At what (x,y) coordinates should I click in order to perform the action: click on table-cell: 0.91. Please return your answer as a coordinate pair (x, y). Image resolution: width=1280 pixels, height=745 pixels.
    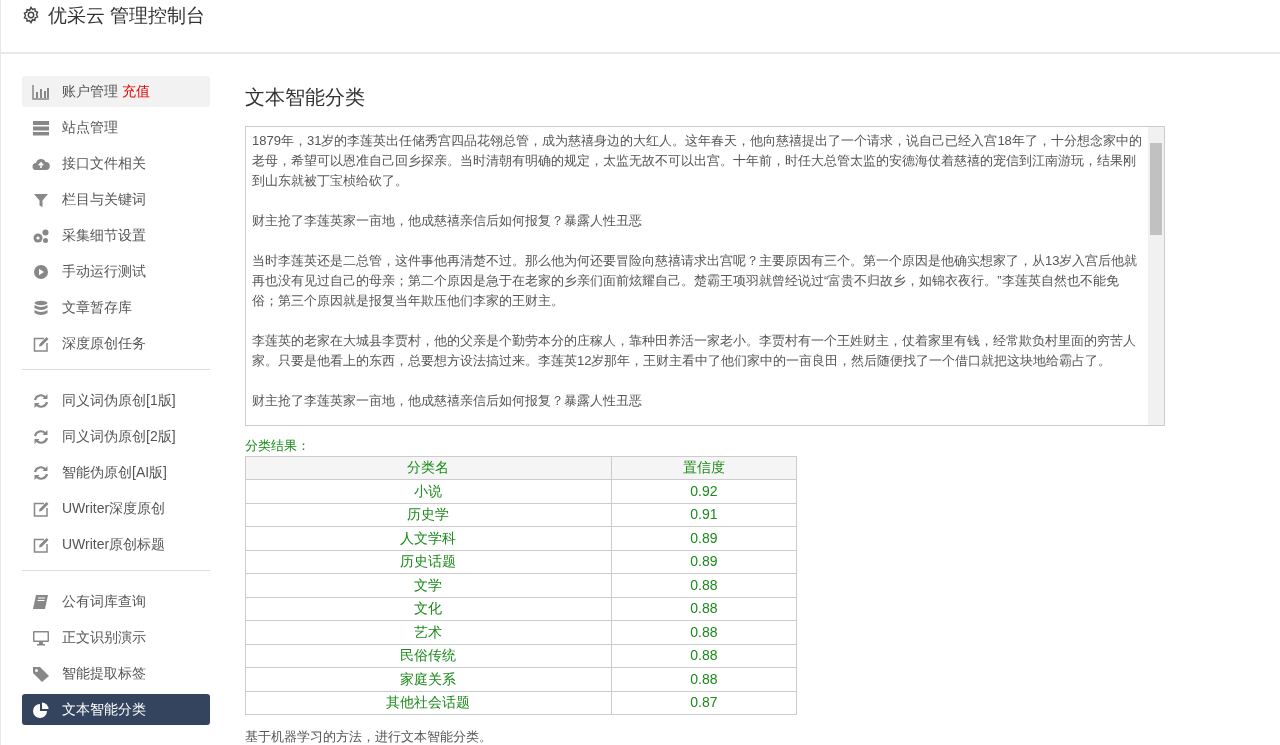
    Looking at the image, I should click on (704, 515).